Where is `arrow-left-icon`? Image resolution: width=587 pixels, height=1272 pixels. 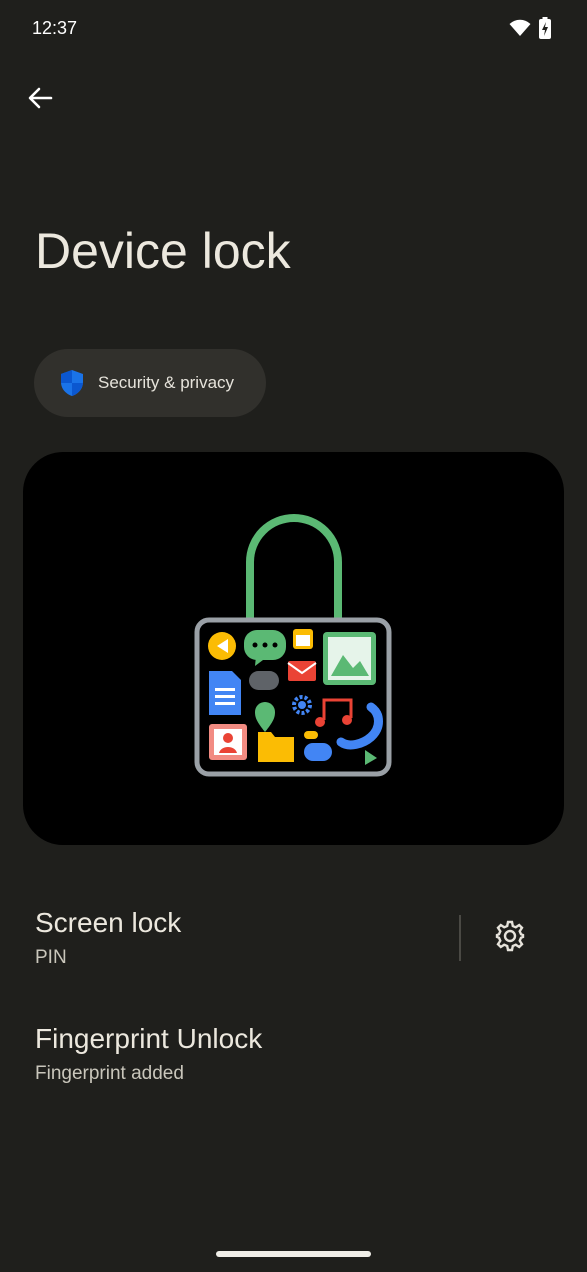 arrow-left-icon is located at coordinates (40, 100).